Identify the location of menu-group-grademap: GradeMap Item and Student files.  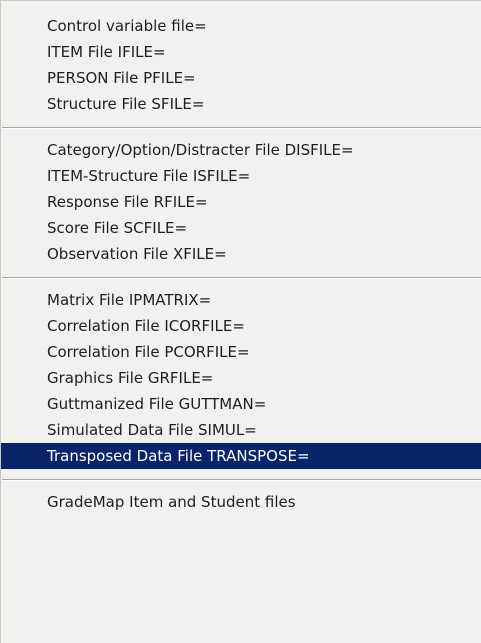
(241, 498).